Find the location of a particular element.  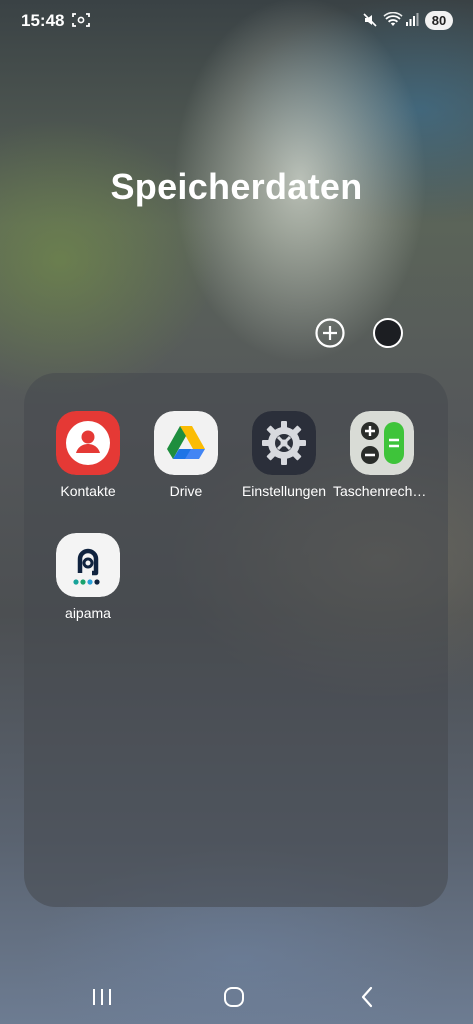

folder-title: Speicherdaten is located at coordinates (236, 187).